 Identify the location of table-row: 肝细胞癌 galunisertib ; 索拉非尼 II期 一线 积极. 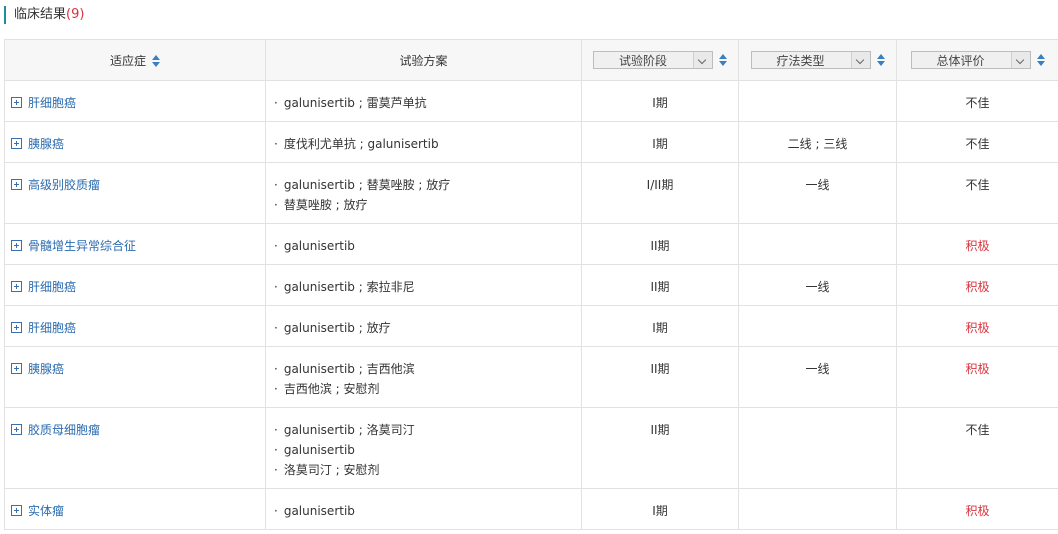
(531, 285).